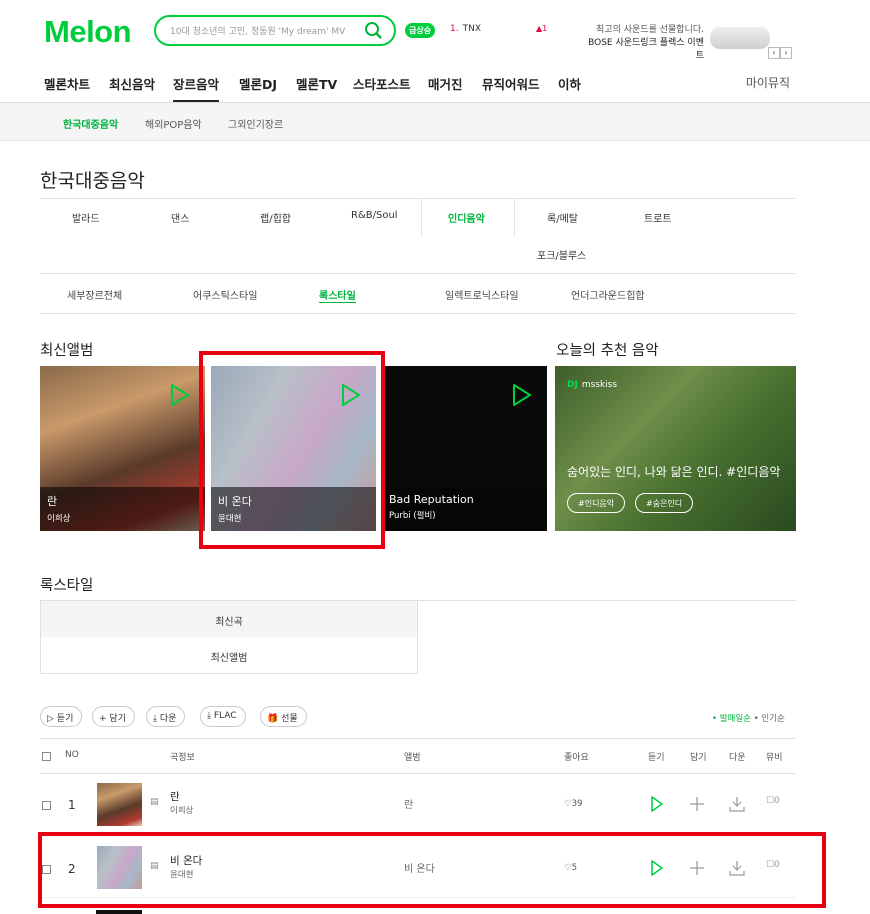 The width and height of the screenshot is (870, 914). What do you see at coordinates (418, 756) in the screenshot?
I see `table-header: NO 곡정보 앨범 좋아요 듣기 담기 다운 뮤비` at bounding box center [418, 756].